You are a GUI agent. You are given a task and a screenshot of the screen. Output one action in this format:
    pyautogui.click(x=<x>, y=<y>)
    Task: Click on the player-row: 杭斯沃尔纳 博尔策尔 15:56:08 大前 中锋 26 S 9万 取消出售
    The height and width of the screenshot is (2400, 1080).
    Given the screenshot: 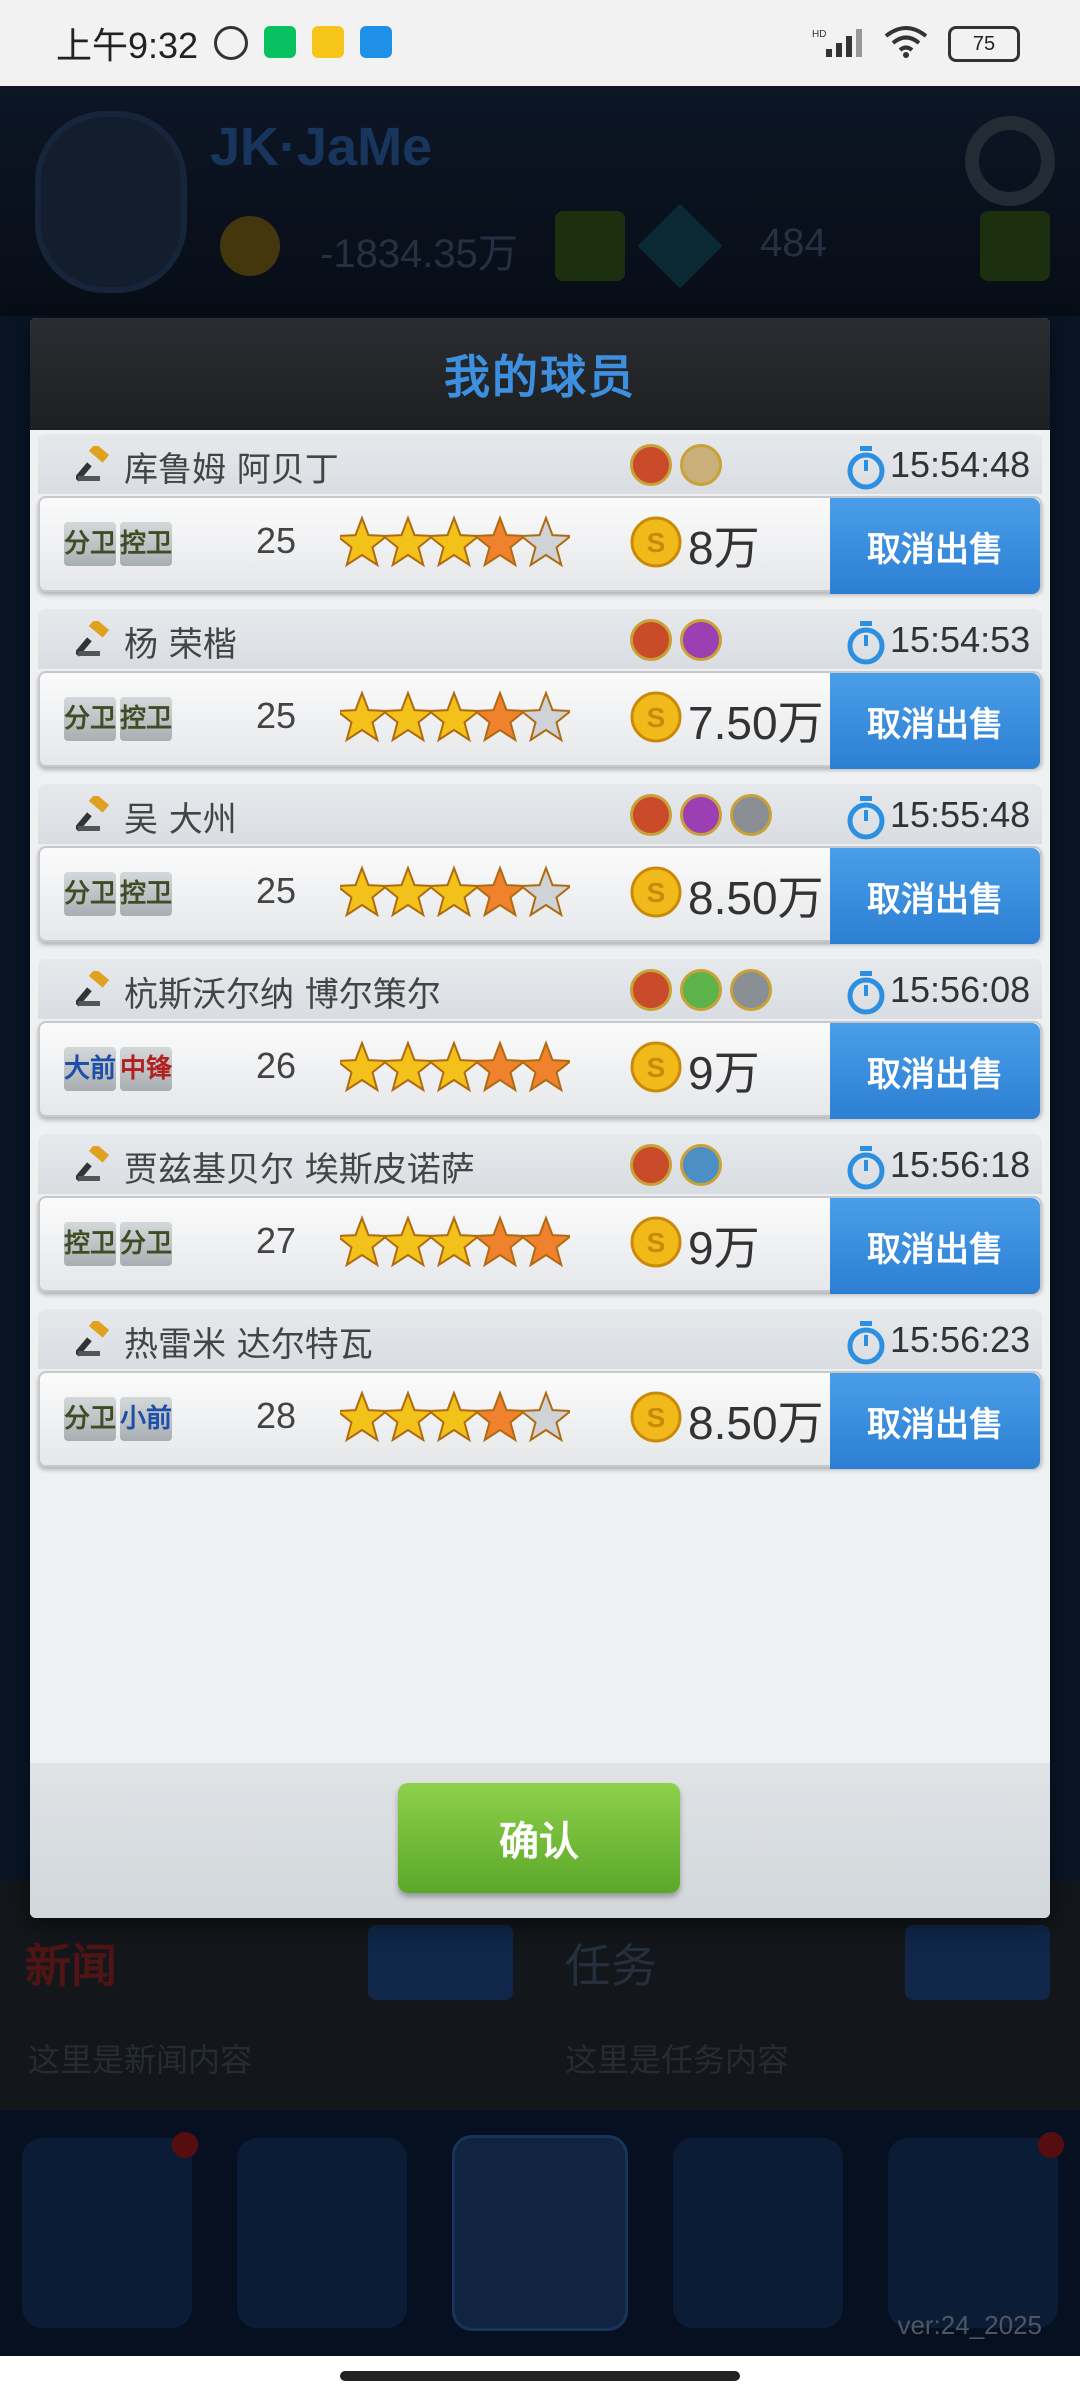 What is the action you would take?
    pyautogui.click(x=540, y=1039)
    